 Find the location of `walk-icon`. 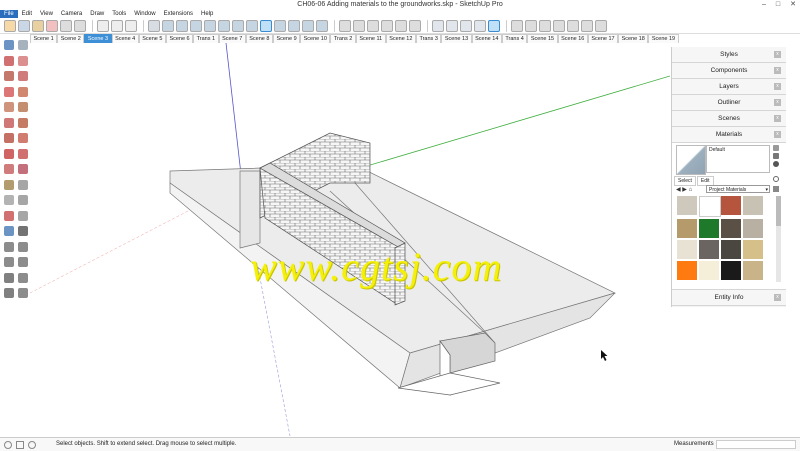

walk-icon is located at coordinates (9, 293).